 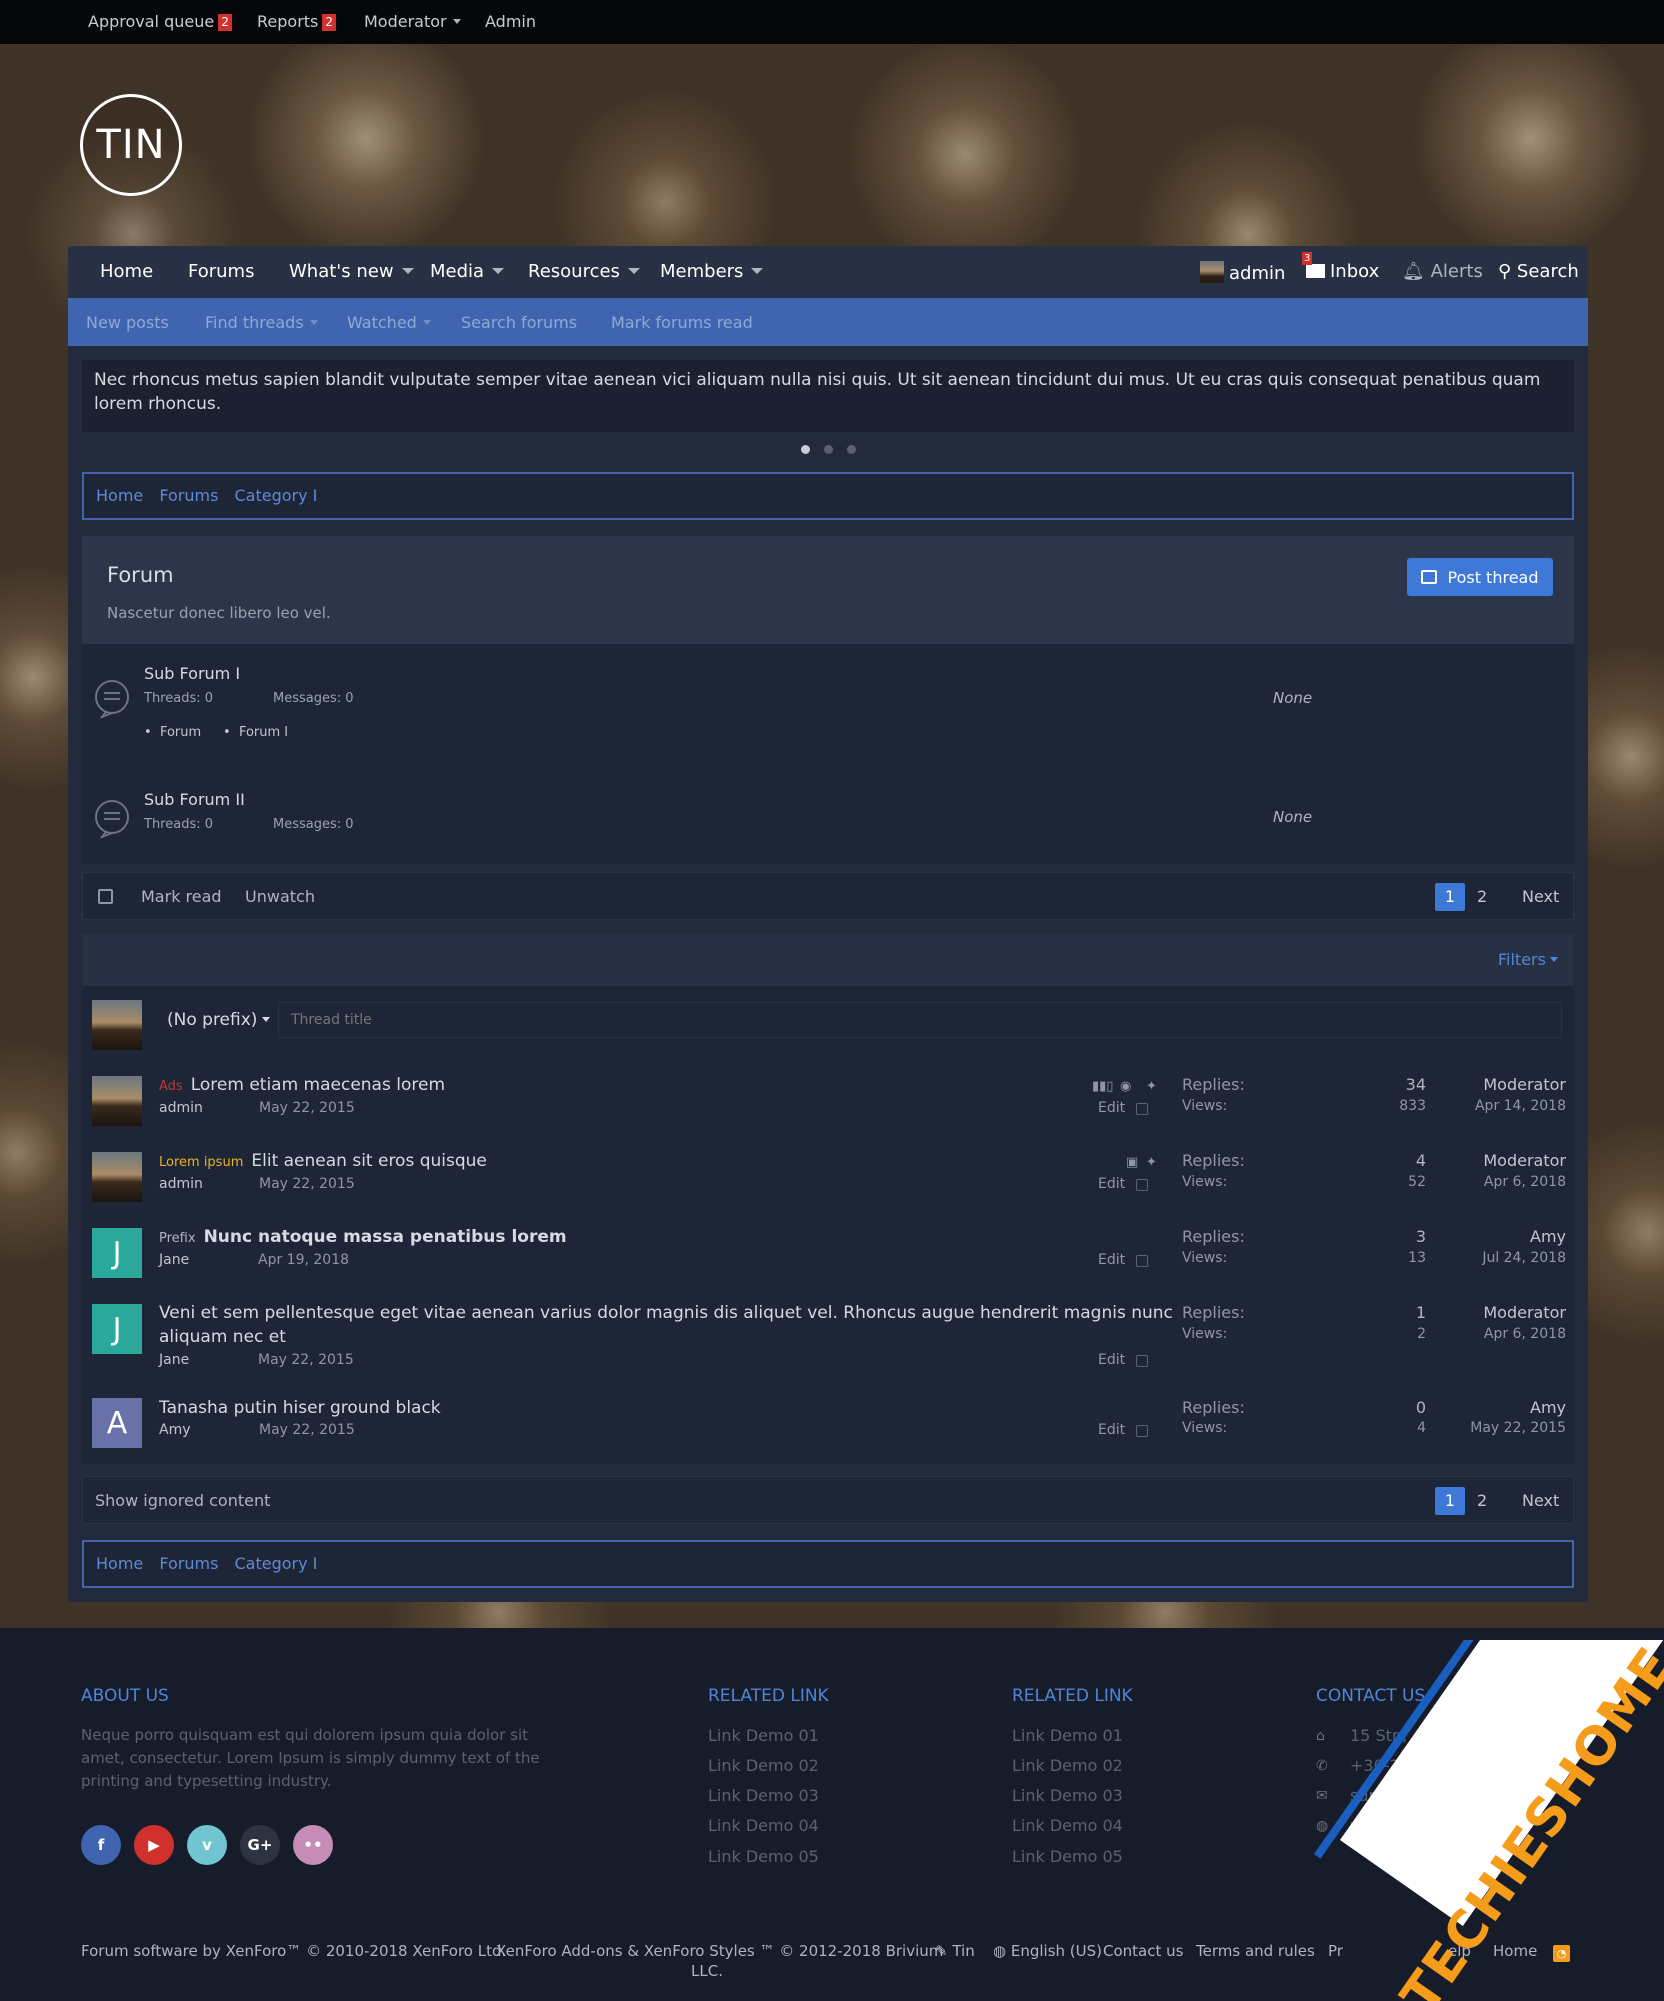 What do you see at coordinates (1335, 1951) in the screenshot?
I see `privacy-link: Pr` at bounding box center [1335, 1951].